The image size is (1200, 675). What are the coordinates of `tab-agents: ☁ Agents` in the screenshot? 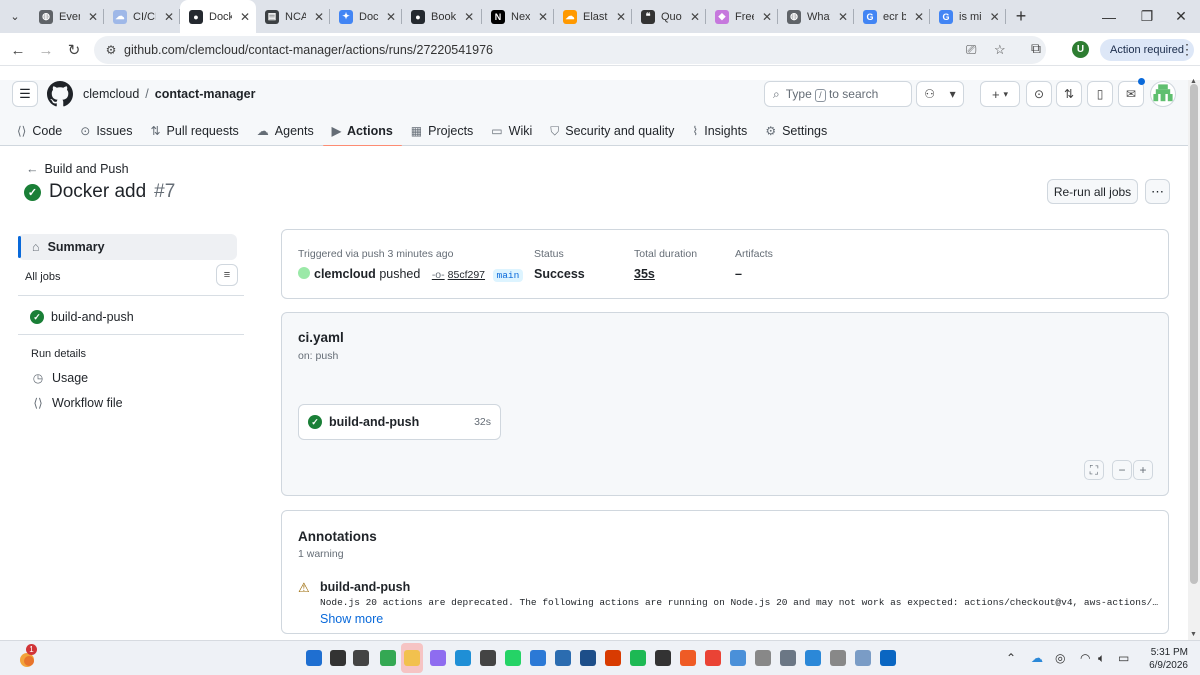 It's located at (285, 131).